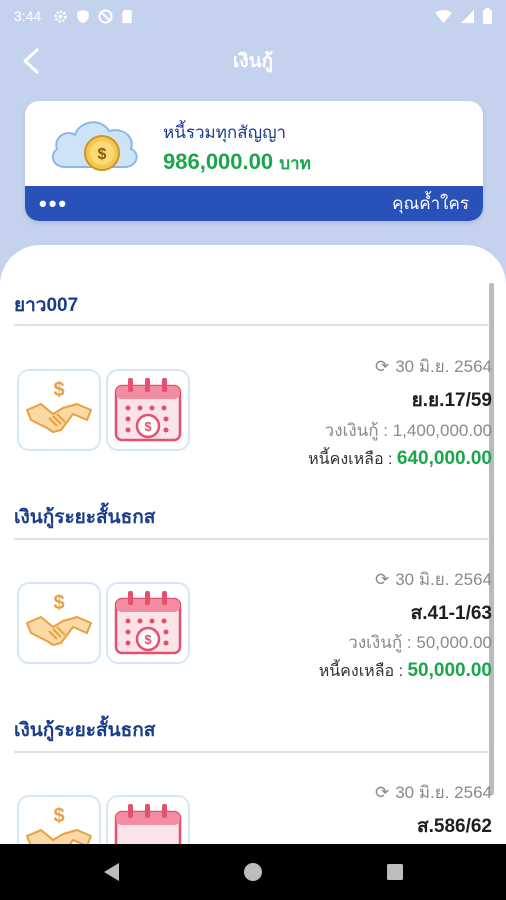  I want to click on loan-limit-value: 50,000.00, so click(454, 642).